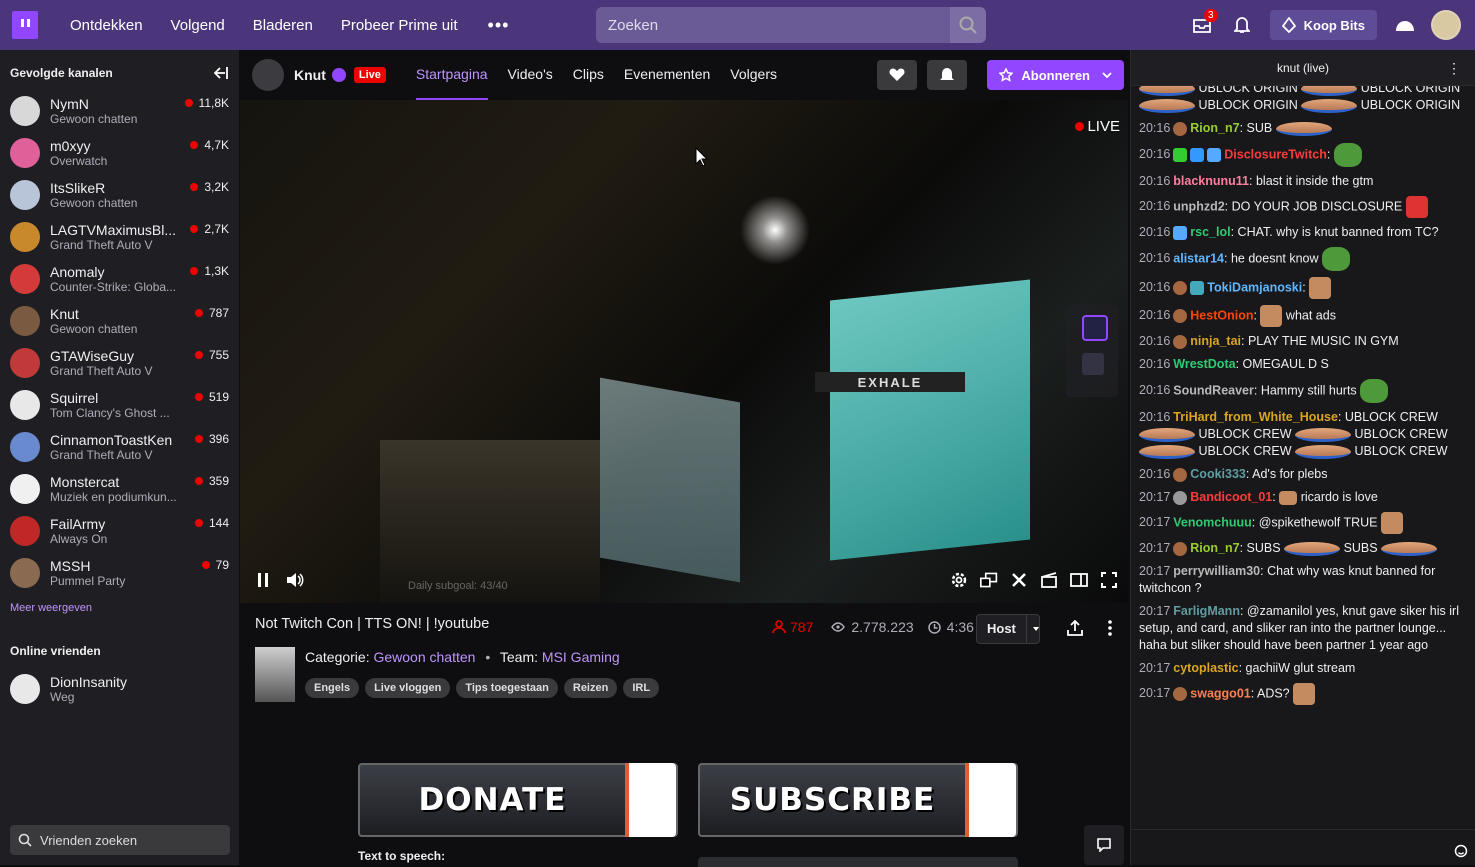  Describe the element at coordinates (1198, 258) in the screenshot. I see `message-username: alistar14` at that location.